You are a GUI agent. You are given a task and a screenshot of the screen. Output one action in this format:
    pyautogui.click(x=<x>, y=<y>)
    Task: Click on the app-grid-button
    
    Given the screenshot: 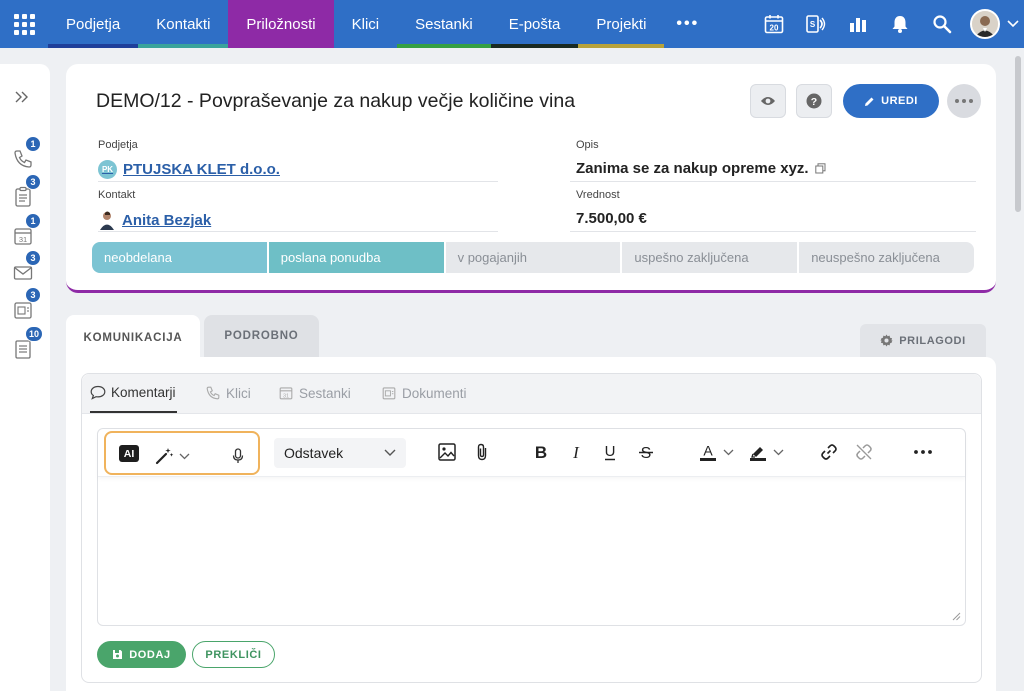 What is the action you would take?
    pyautogui.click(x=24, y=24)
    